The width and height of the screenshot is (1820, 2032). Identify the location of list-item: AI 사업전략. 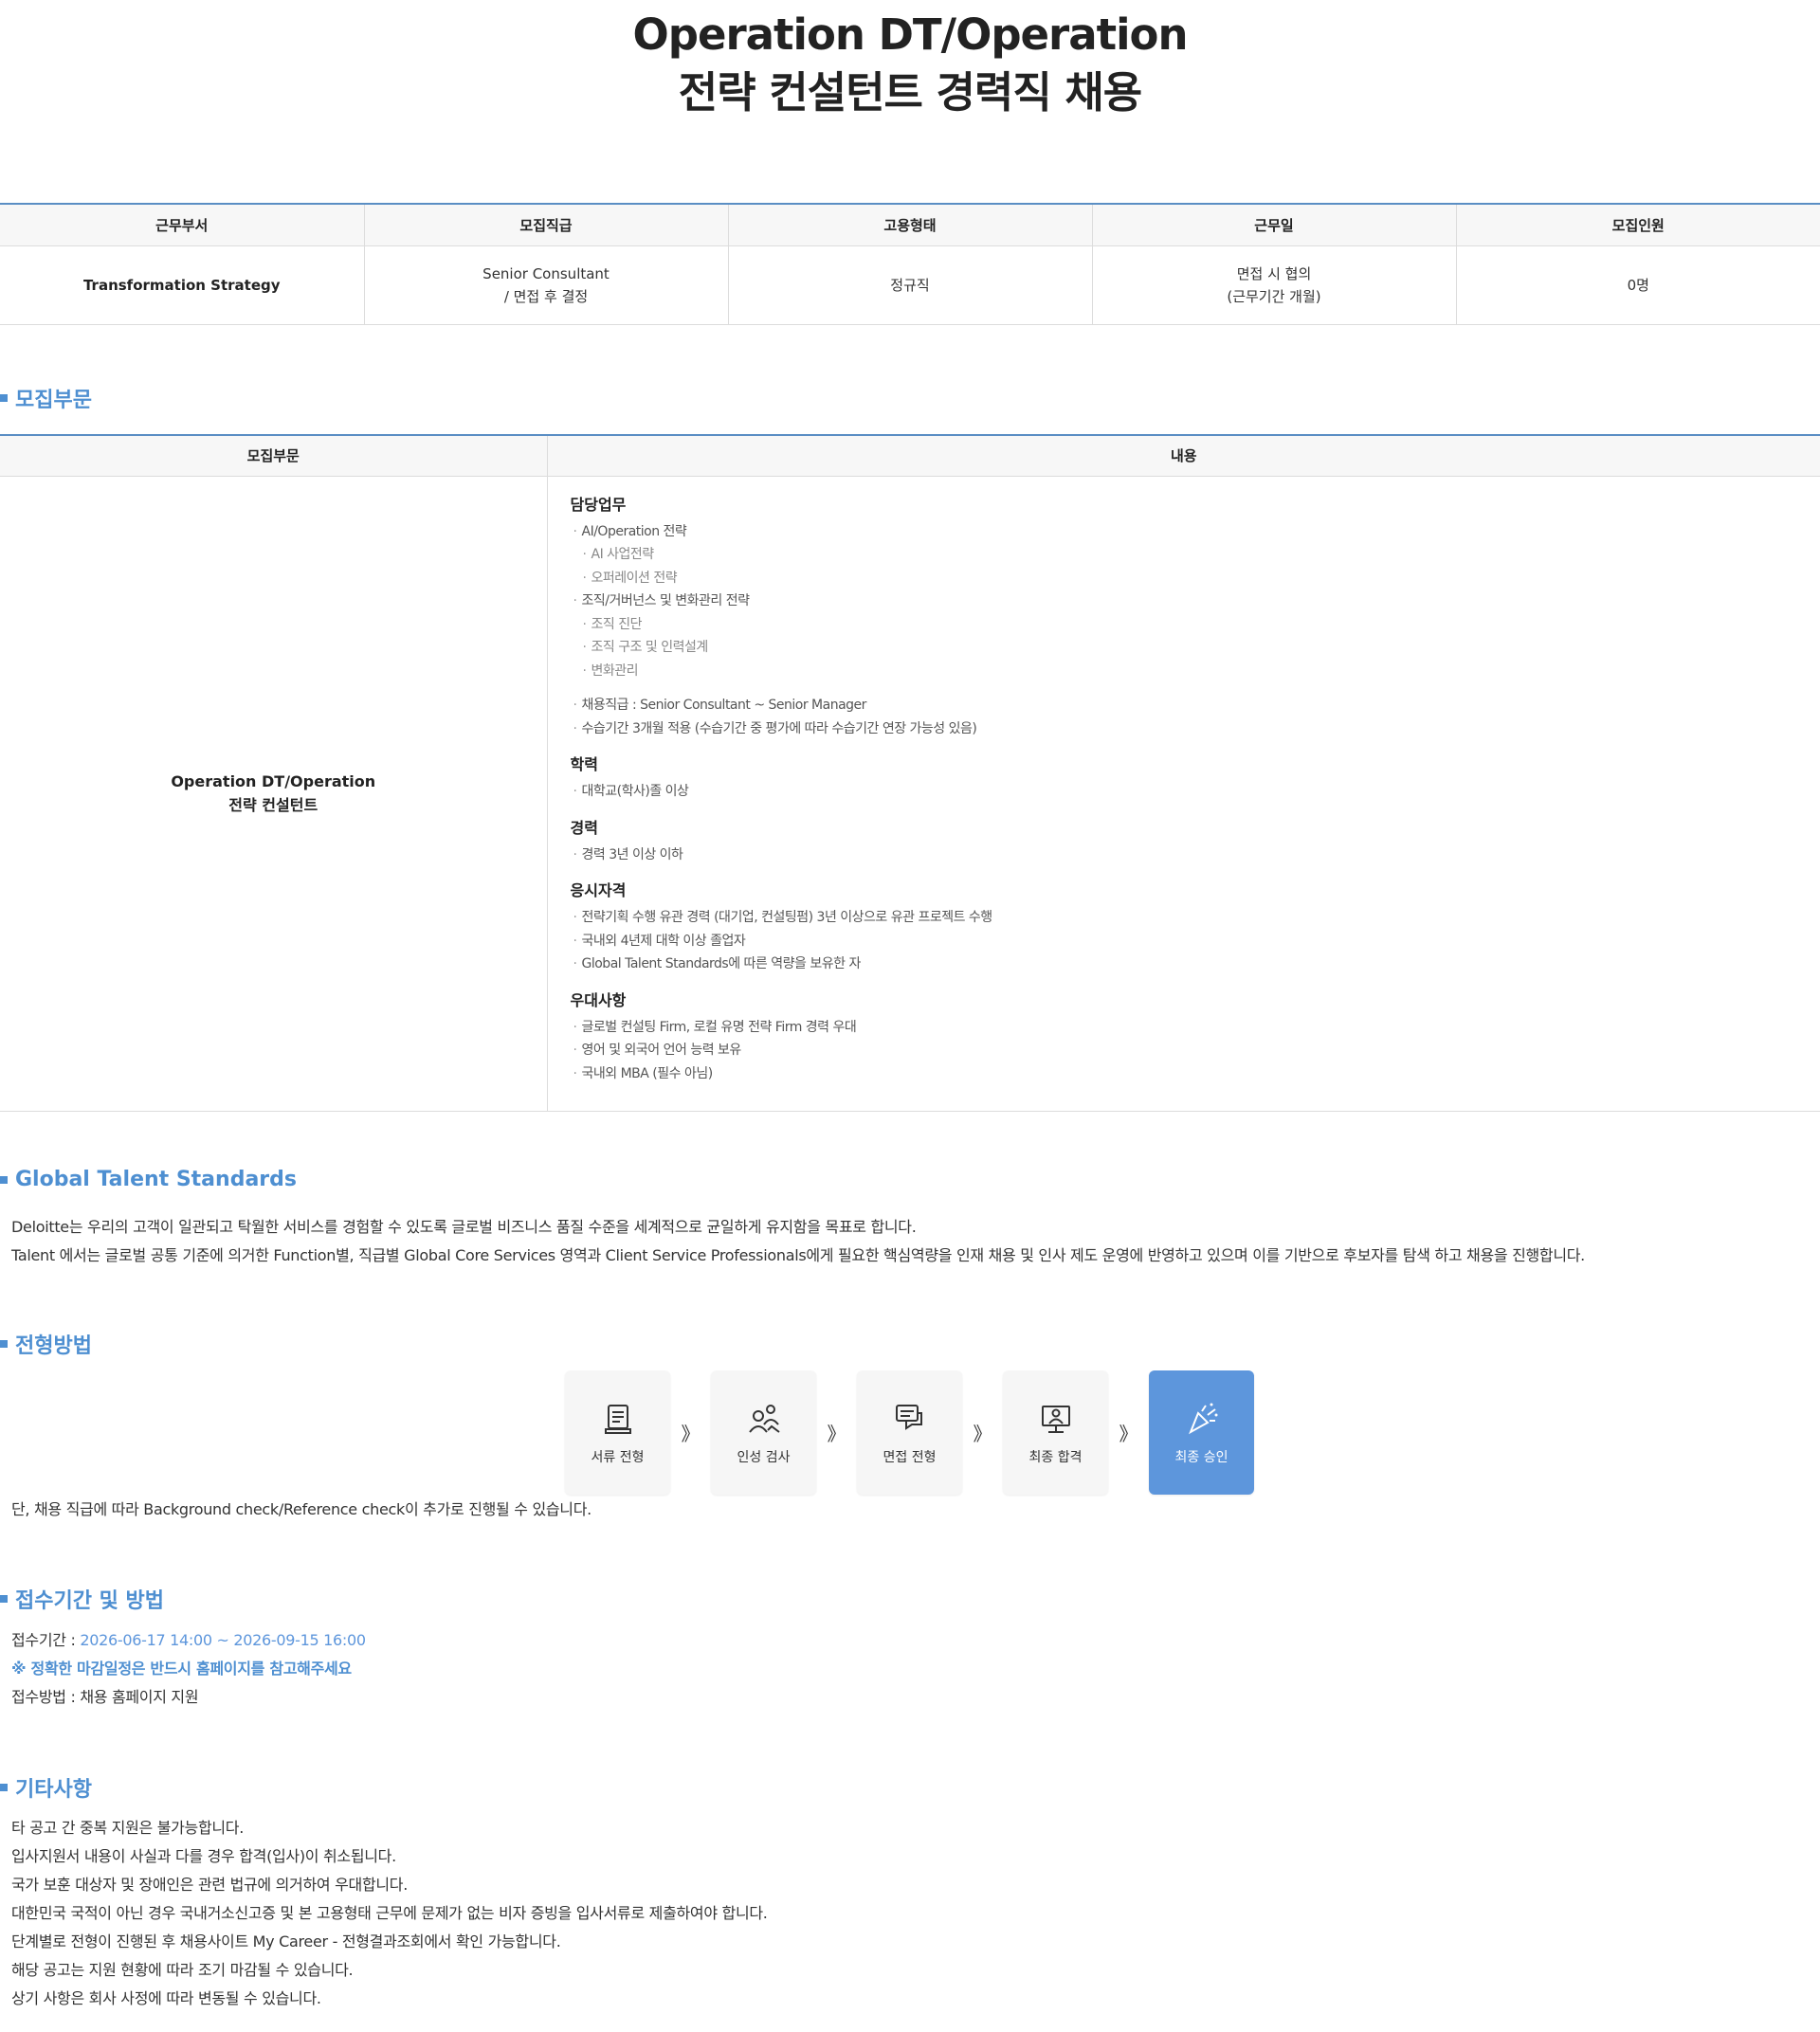
(1184, 555).